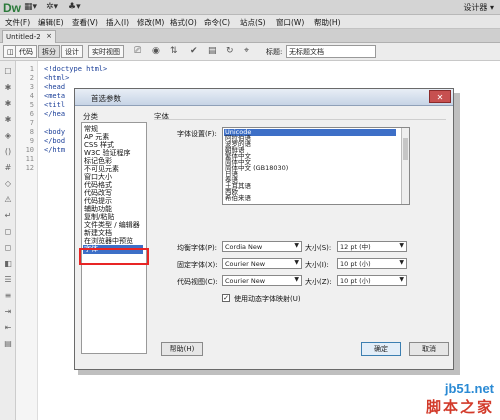 Image resolution: width=500 pixels, height=420 pixels. Describe the element at coordinates (106, 51) in the screenshot. I see `live-view-button: 实时视图` at that location.